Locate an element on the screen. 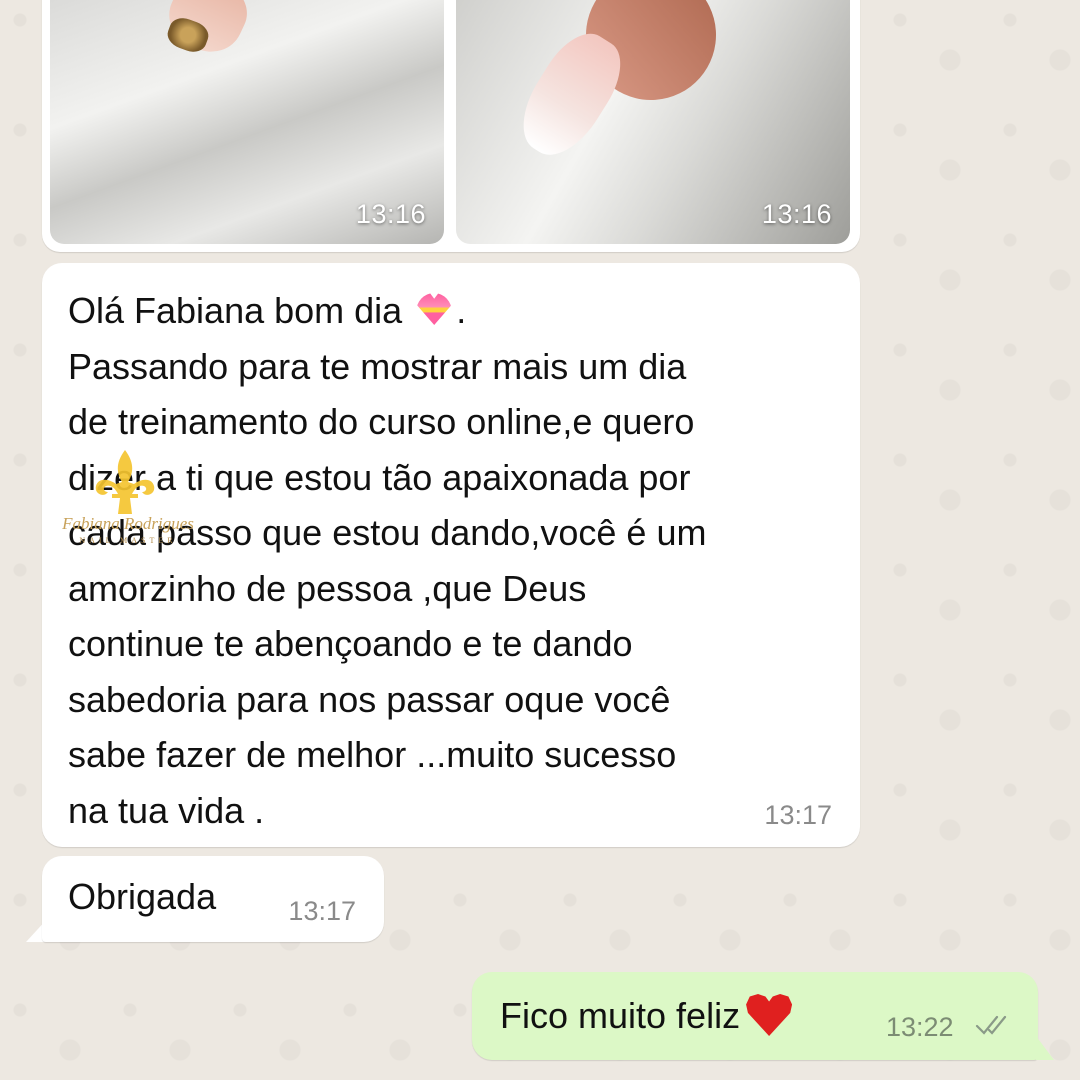 Image resolution: width=1080 pixels, height=1080 pixels. message-text: Obrigada is located at coordinates (142, 896).